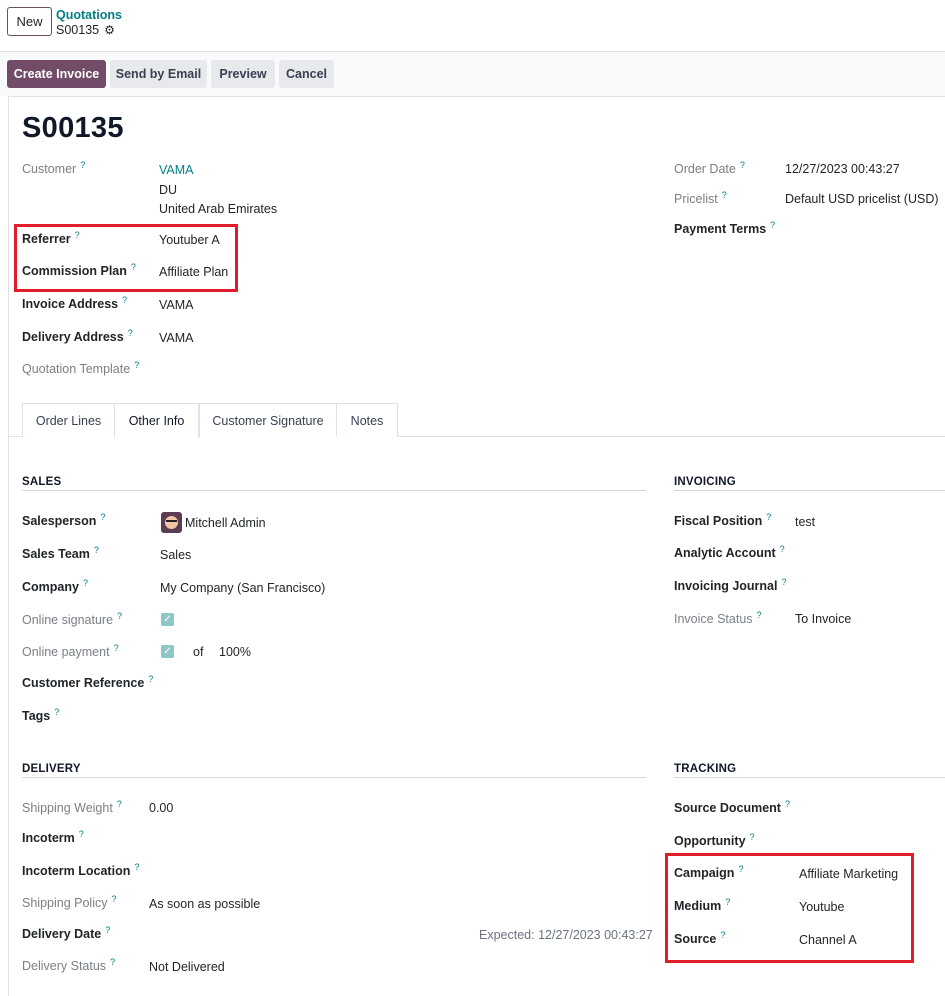 The height and width of the screenshot is (996, 945). What do you see at coordinates (167, 619) in the screenshot?
I see `online-signature-checkbox: ✓` at bounding box center [167, 619].